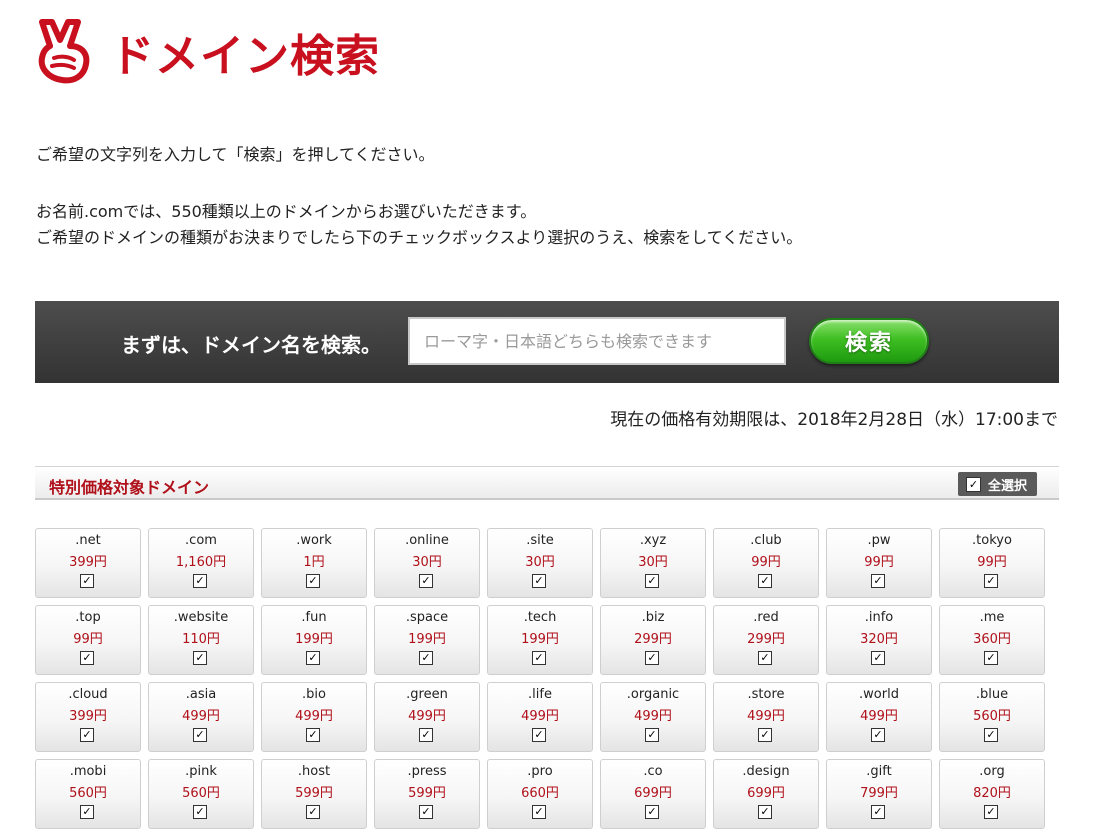 Image resolution: width=1094 pixels, height=834 pixels. I want to click on domain-option: .bio 499円 ✓, so click(314, 717).